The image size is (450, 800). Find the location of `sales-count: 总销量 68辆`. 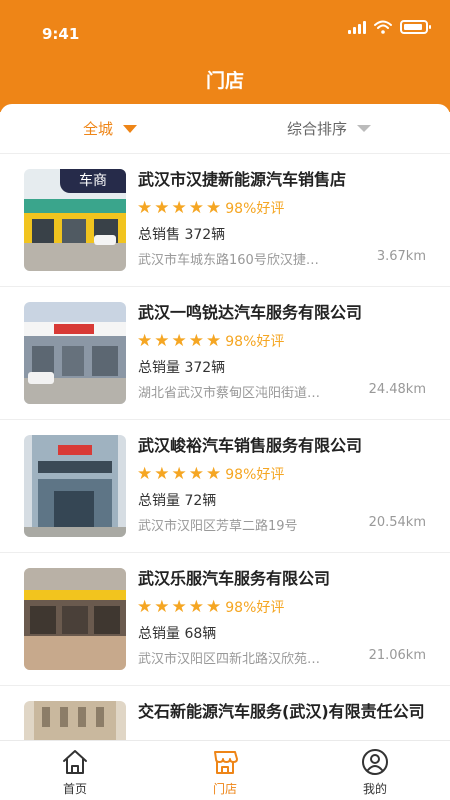

sales-count: 总销量 68辆 is located at coordinates (177, 634).